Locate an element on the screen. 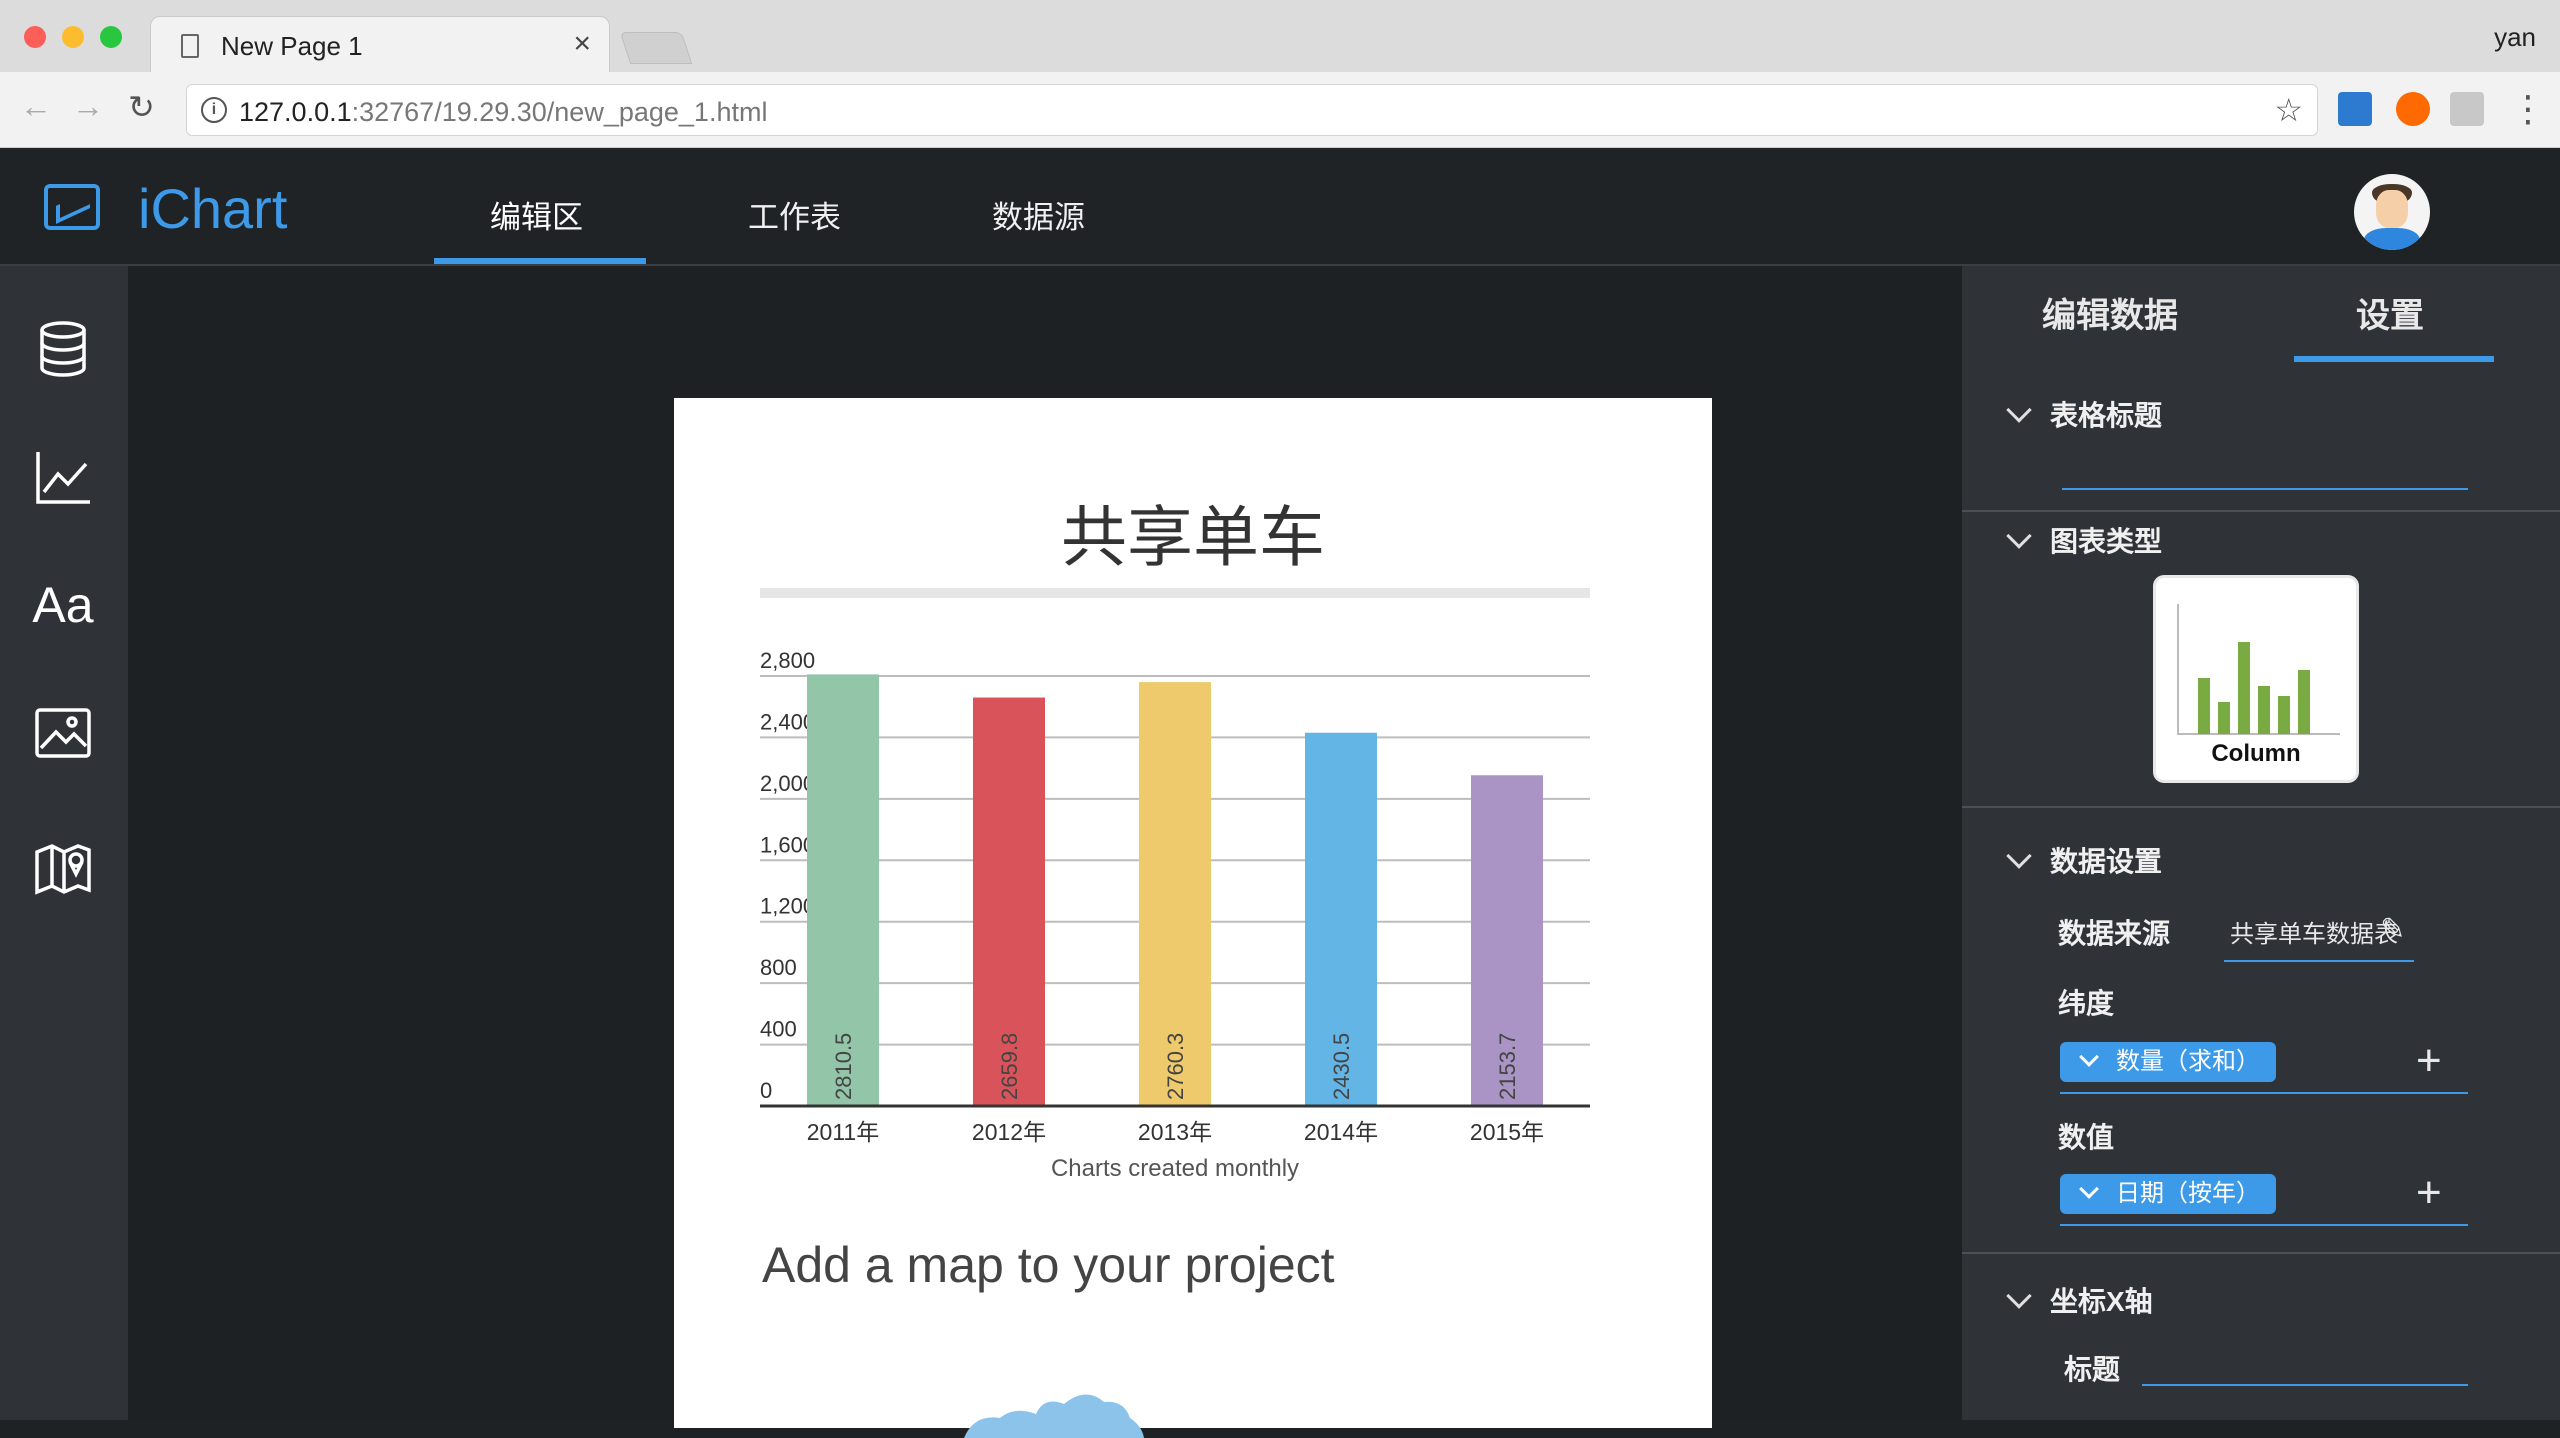 The image size is (2560, 1438). bar-data-label: 2659.8 is located at coordinates (1009, 1066).